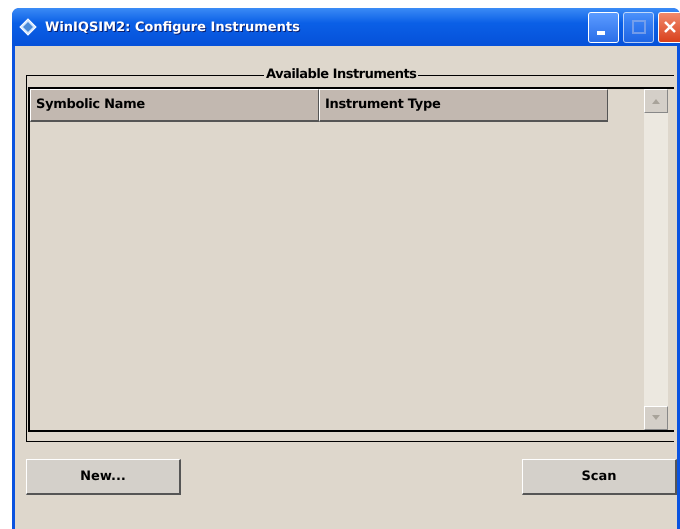  What do you see at coordinates (656, 259) in the screenshot?
I see `scrollbar` at bounding box center [656, 259].